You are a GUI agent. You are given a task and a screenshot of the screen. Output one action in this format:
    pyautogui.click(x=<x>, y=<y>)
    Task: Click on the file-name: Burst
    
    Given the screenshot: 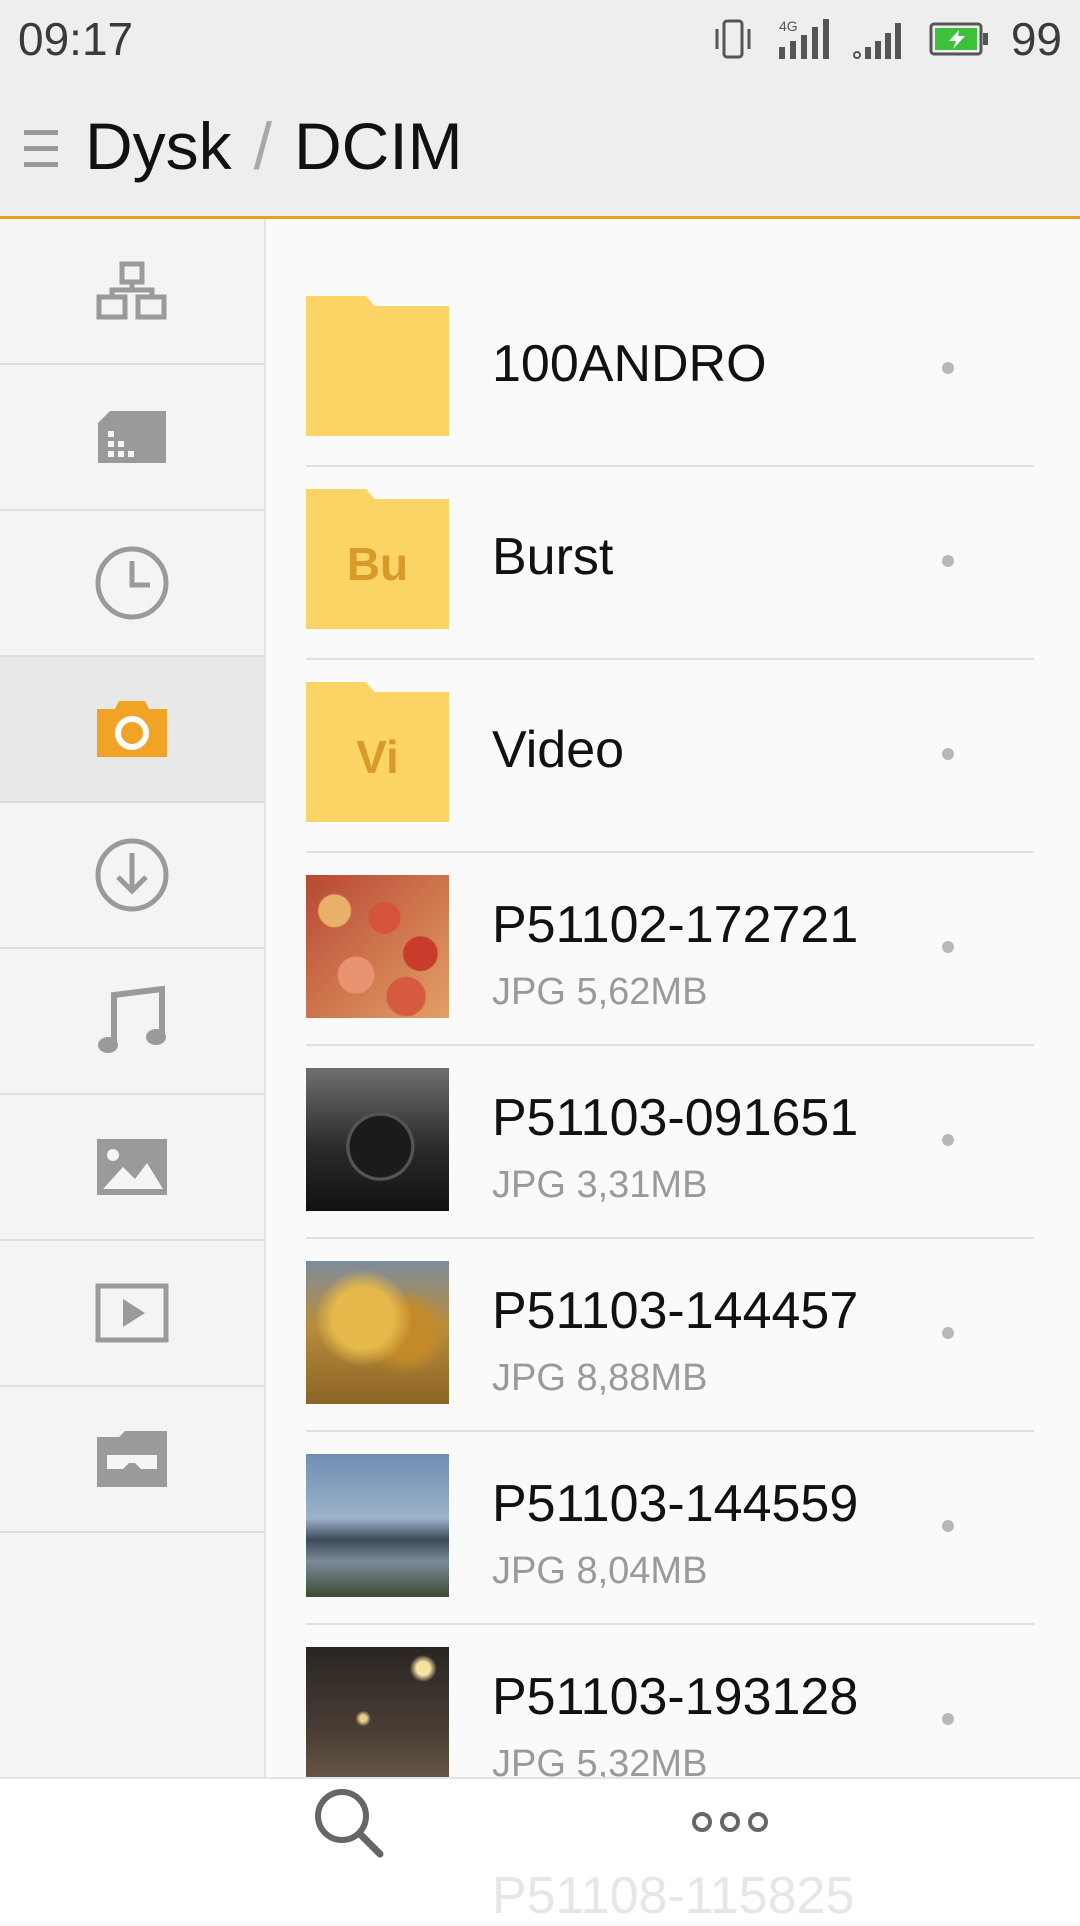 What is the action you would take?
    pyautogui.click(x=553, y=557)
    